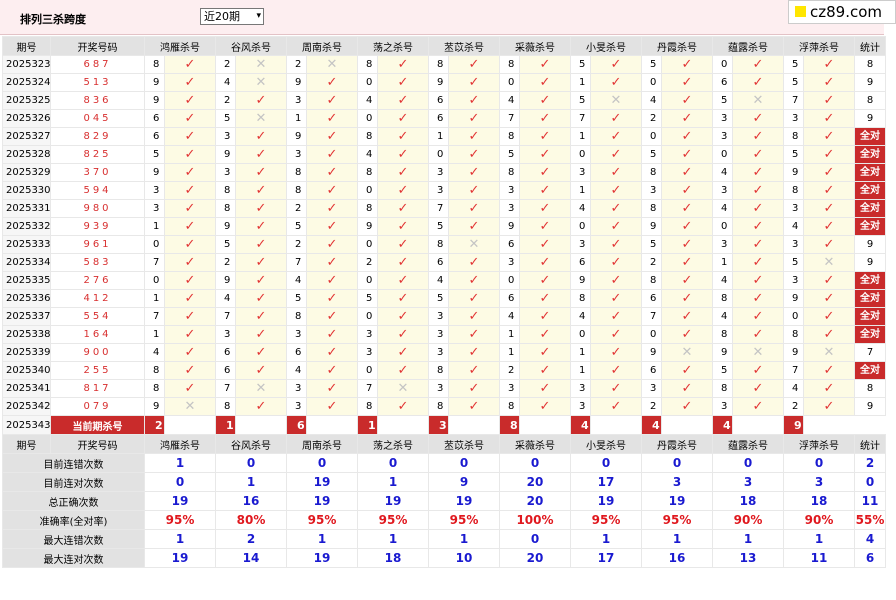  I want to click on kill-number: 6, so click(296, 352).